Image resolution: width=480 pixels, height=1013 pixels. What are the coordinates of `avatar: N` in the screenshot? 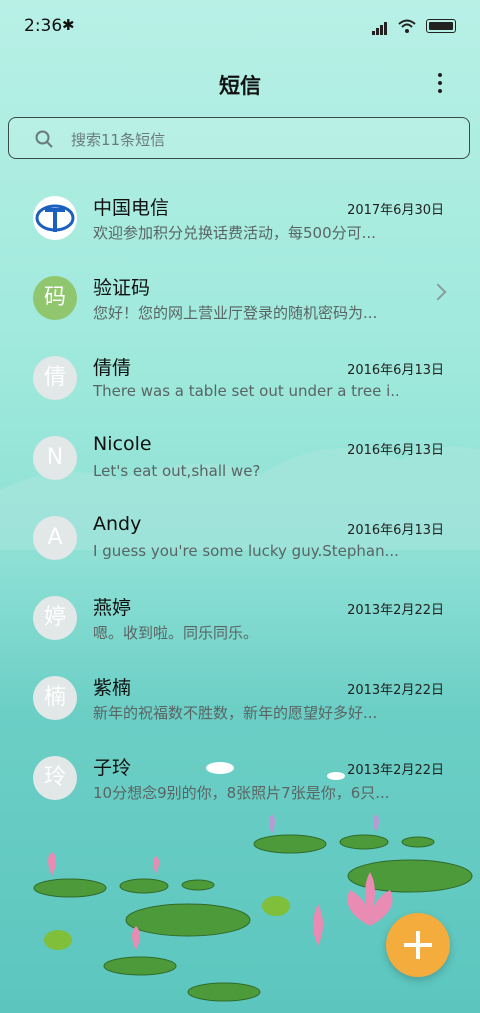 It's located at (55, 458).